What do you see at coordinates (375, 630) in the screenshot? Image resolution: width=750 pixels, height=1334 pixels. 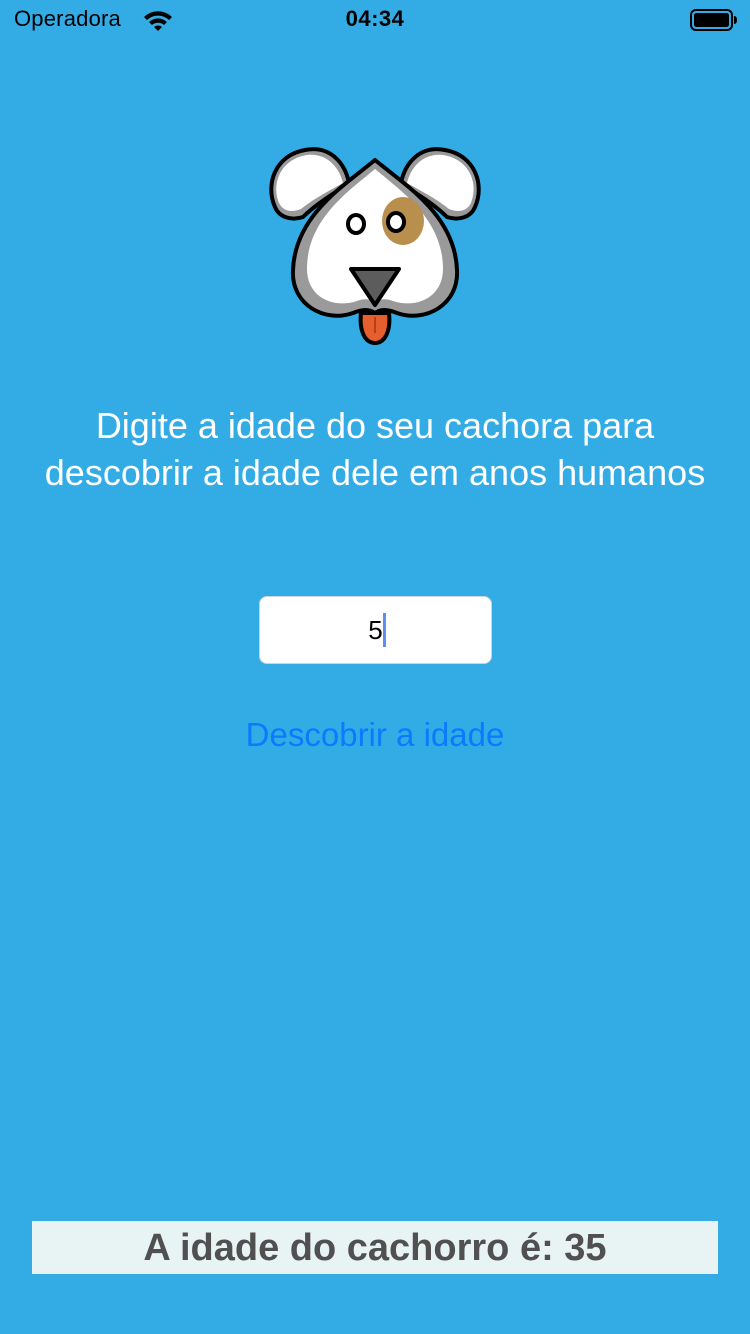 I see `dog-age-input` at bounding box center [375, 630].